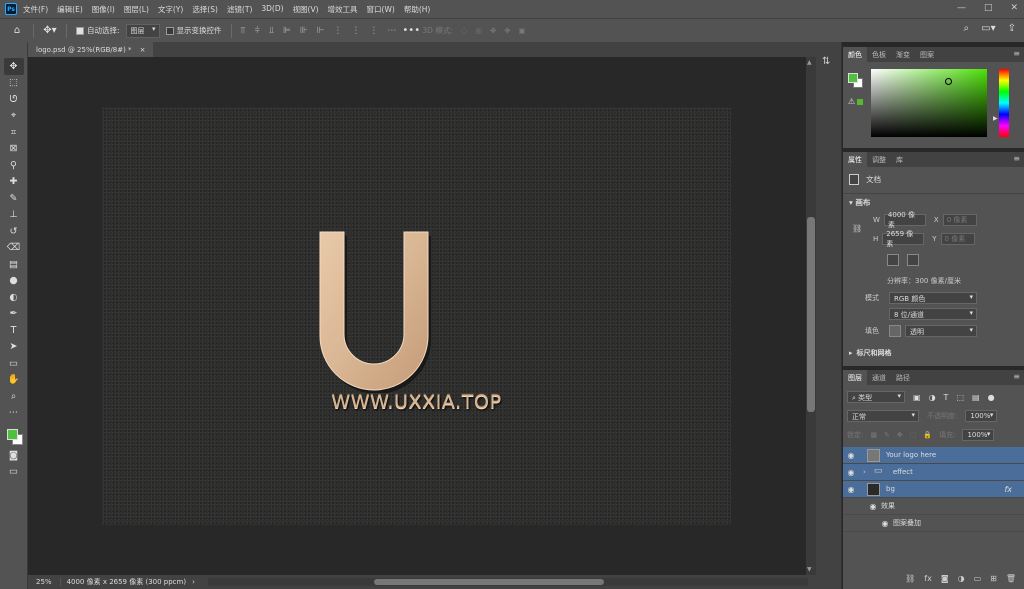 This screenshot has width=1024, height=589. Describe the element at coordinates (14, 396) in the screenshot. I see `zoom-tool-icon: ⌕` at that location.